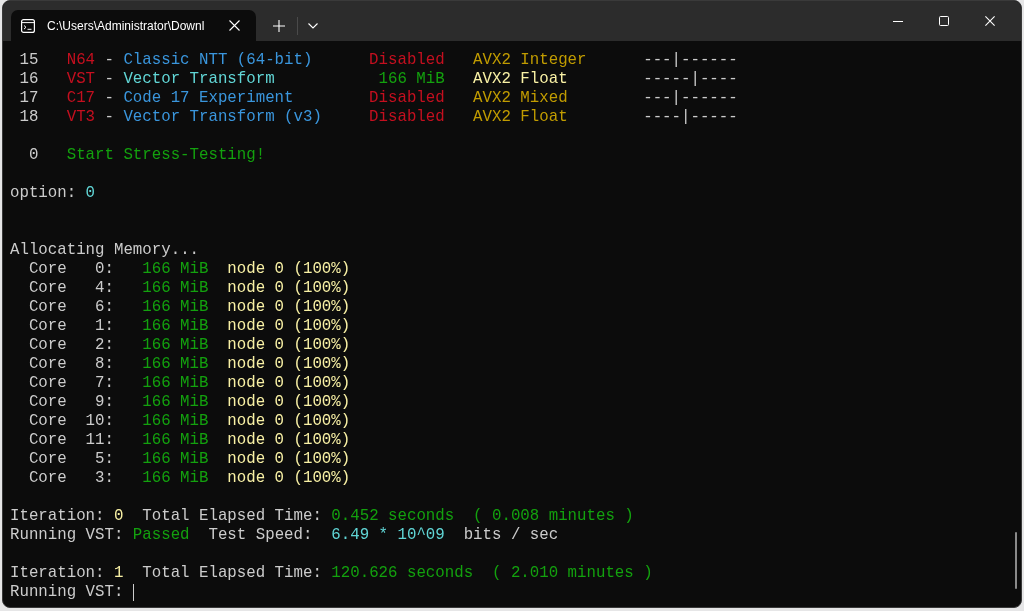 The width and height of the screenshot is (1024, 611). What do you see at coordinates (81, 98) in the screenshot?
I see `algorithm-code: C17` at bounding box center [81, 98].